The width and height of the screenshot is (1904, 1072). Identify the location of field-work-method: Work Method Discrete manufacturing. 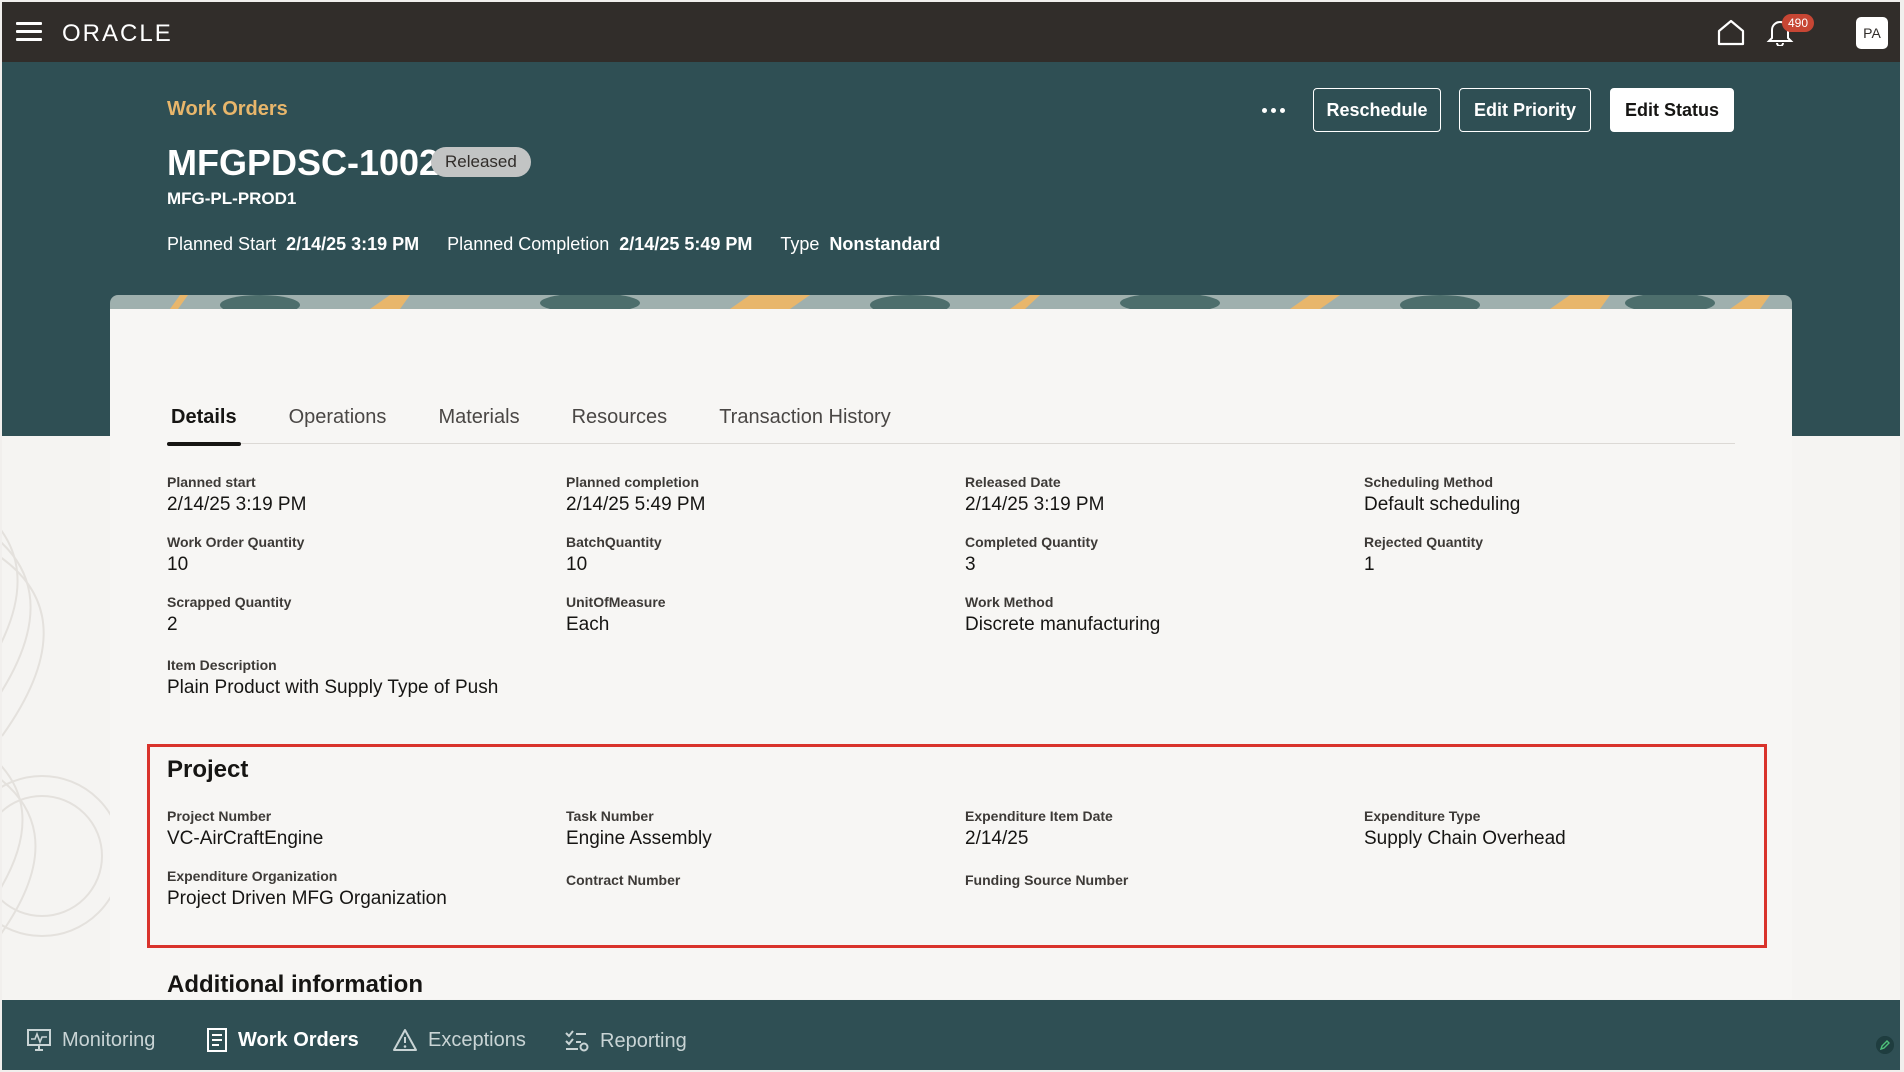
(1062, 615).